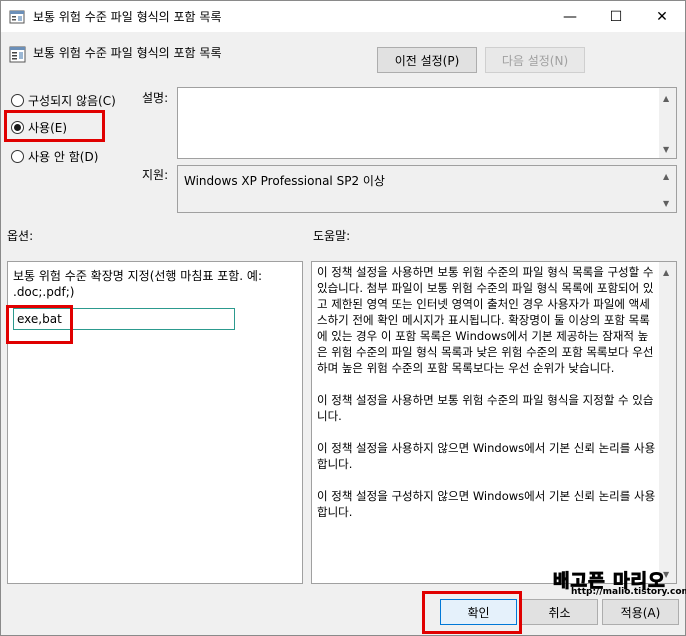 This screenshot has width=686, height=636. I want to click on title-bar: 보통 위험 수준 파일 형식의 포함 목록 — ☐ ✕, so click(343, 16).